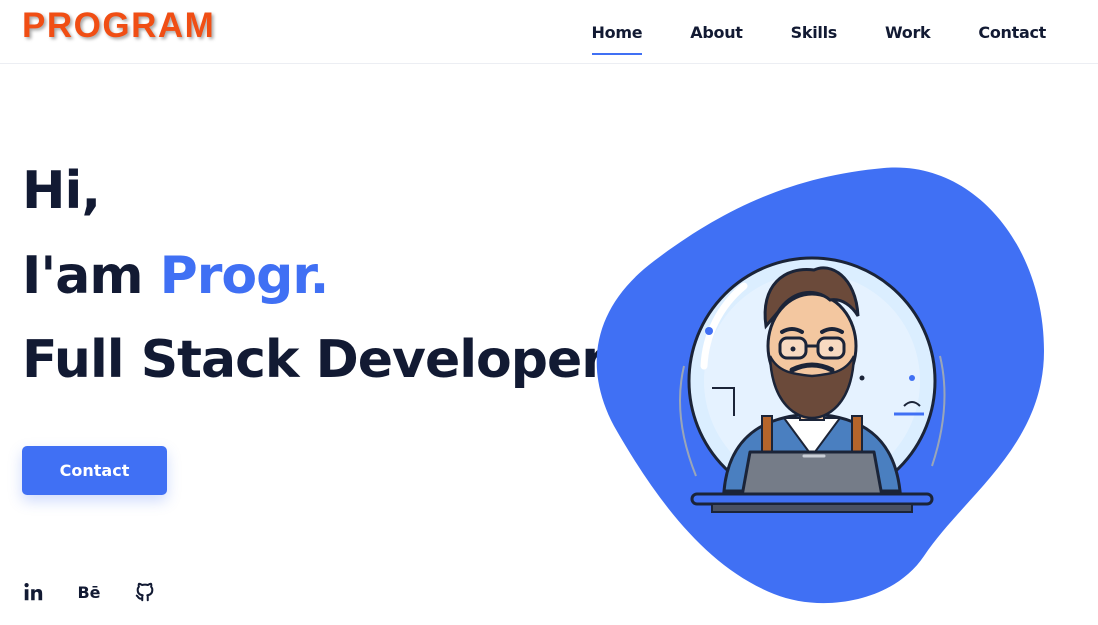 Image resolution: width=1098 pixels, height=625 pixels. I want to click on github-link, so click(145, 592).